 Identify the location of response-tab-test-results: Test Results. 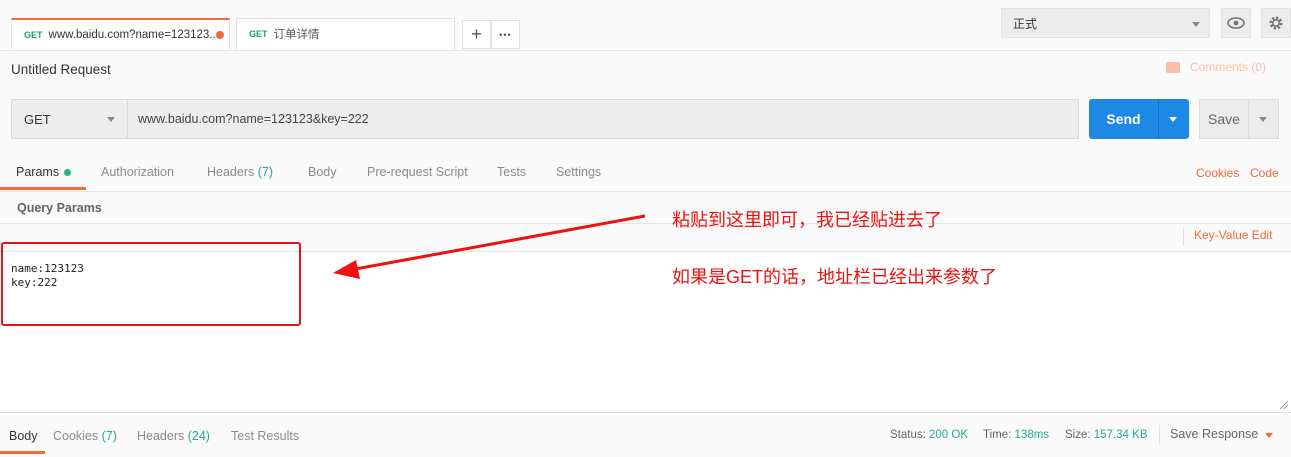
(265, 436).